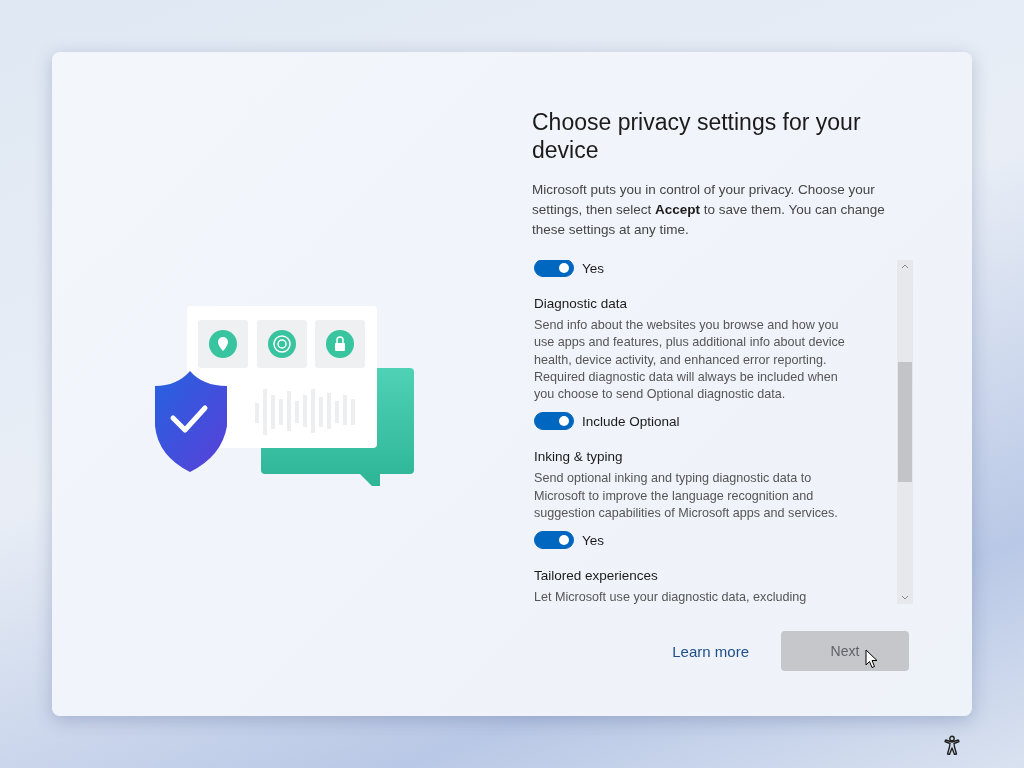  Describe the element at coordinates (690, 360) in the screenshot. I see `setting-description: Send info about the websites you browse and how you use apps and features, plus additional info about device health, device activity, and enhanced error reporting. Required diagnostic data will always be included when you choose to send Optional diagnostic data.` at that location.